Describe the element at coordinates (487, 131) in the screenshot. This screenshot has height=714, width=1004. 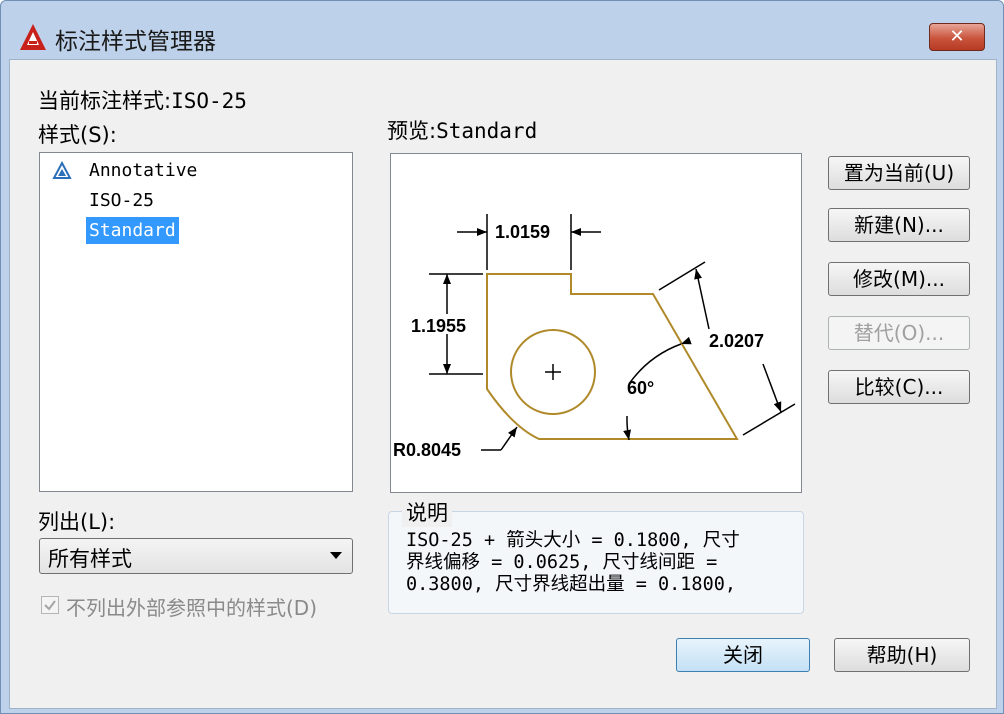
I see `preview-style-name: Standard` at that location.